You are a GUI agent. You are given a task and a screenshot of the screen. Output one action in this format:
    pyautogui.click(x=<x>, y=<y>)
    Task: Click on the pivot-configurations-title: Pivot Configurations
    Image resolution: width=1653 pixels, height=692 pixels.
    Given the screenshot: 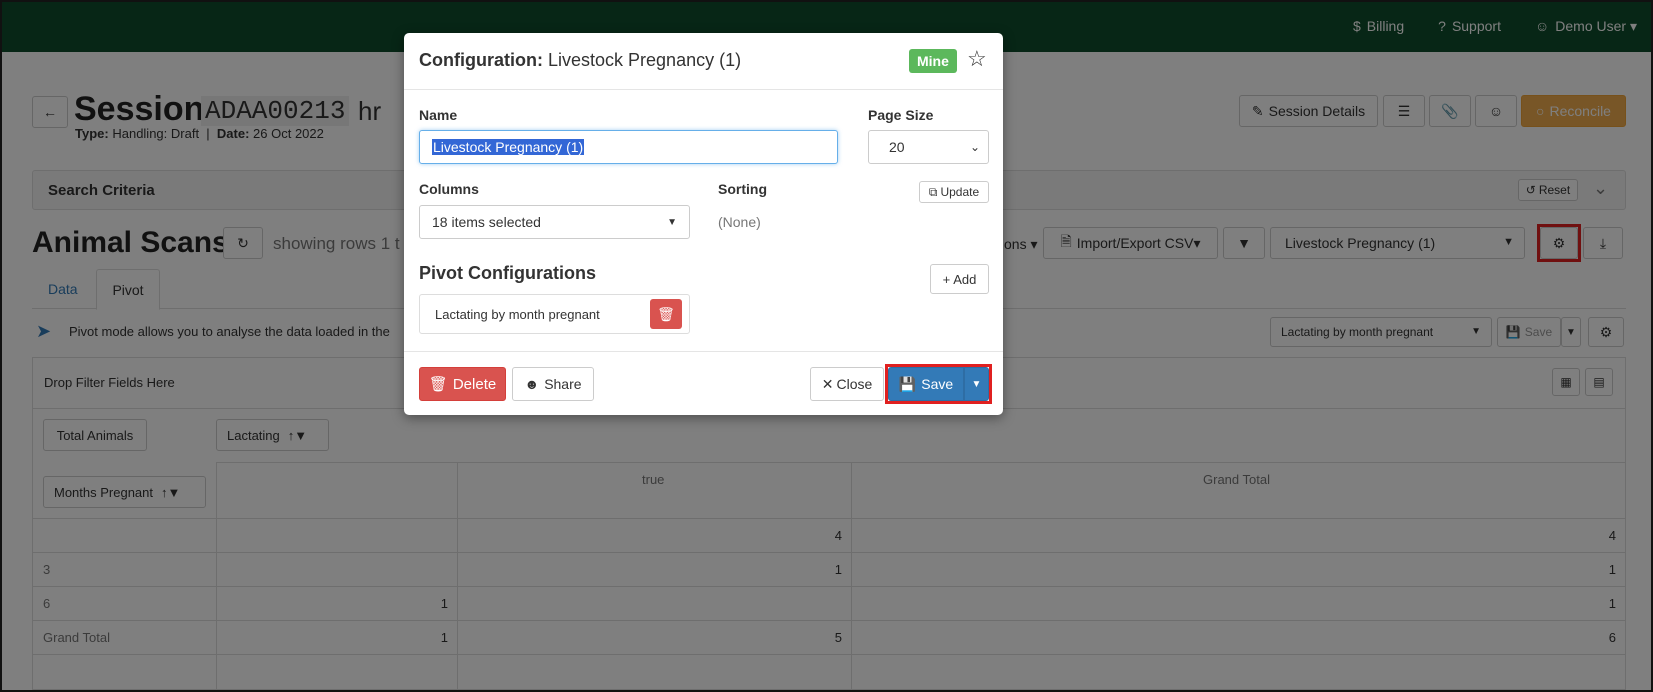 What is the action you would take?
    pyautogui.click(x=507, y=273)
    